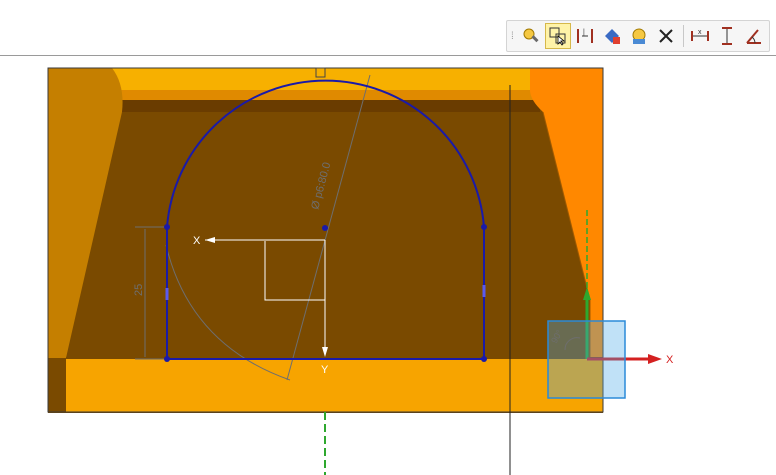  I want to click on top-rim-face, so click(320, 79).